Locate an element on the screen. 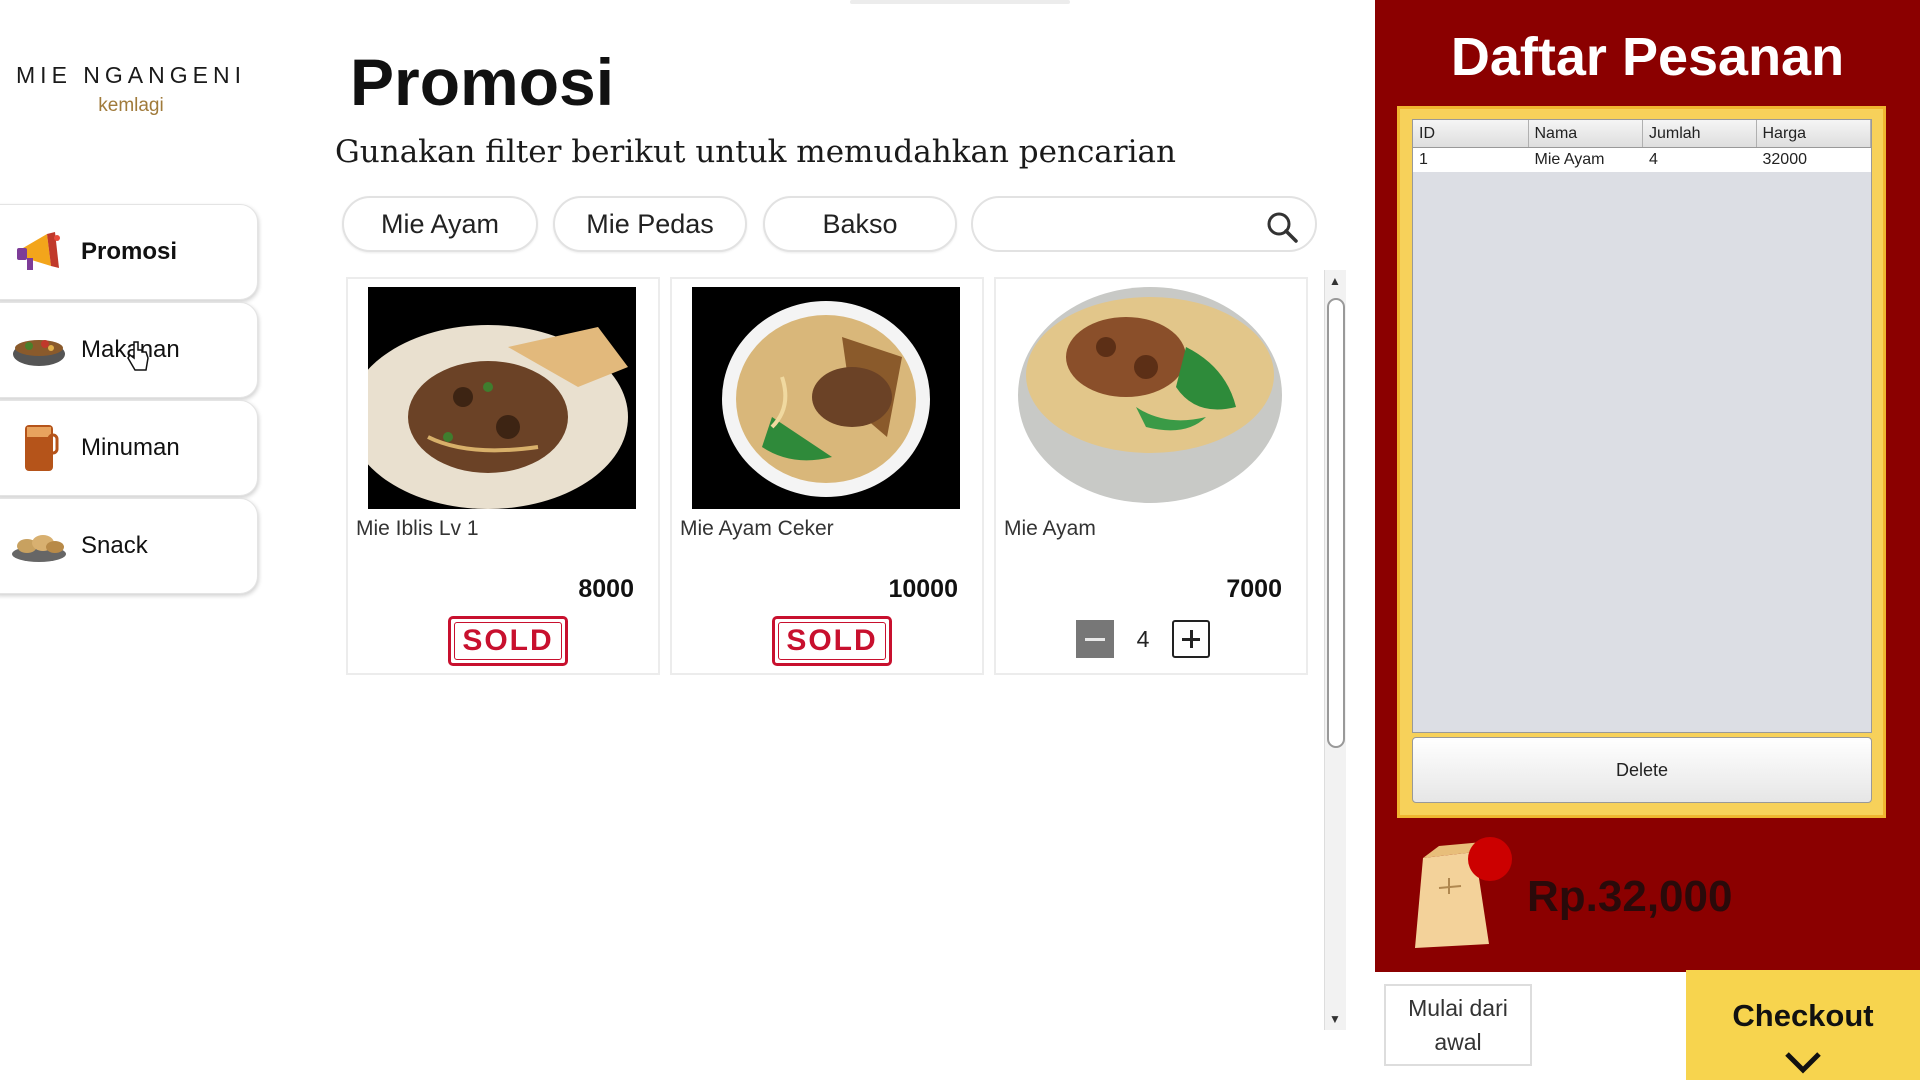  cell-id: 1 is located at coordinates (1423, 159).